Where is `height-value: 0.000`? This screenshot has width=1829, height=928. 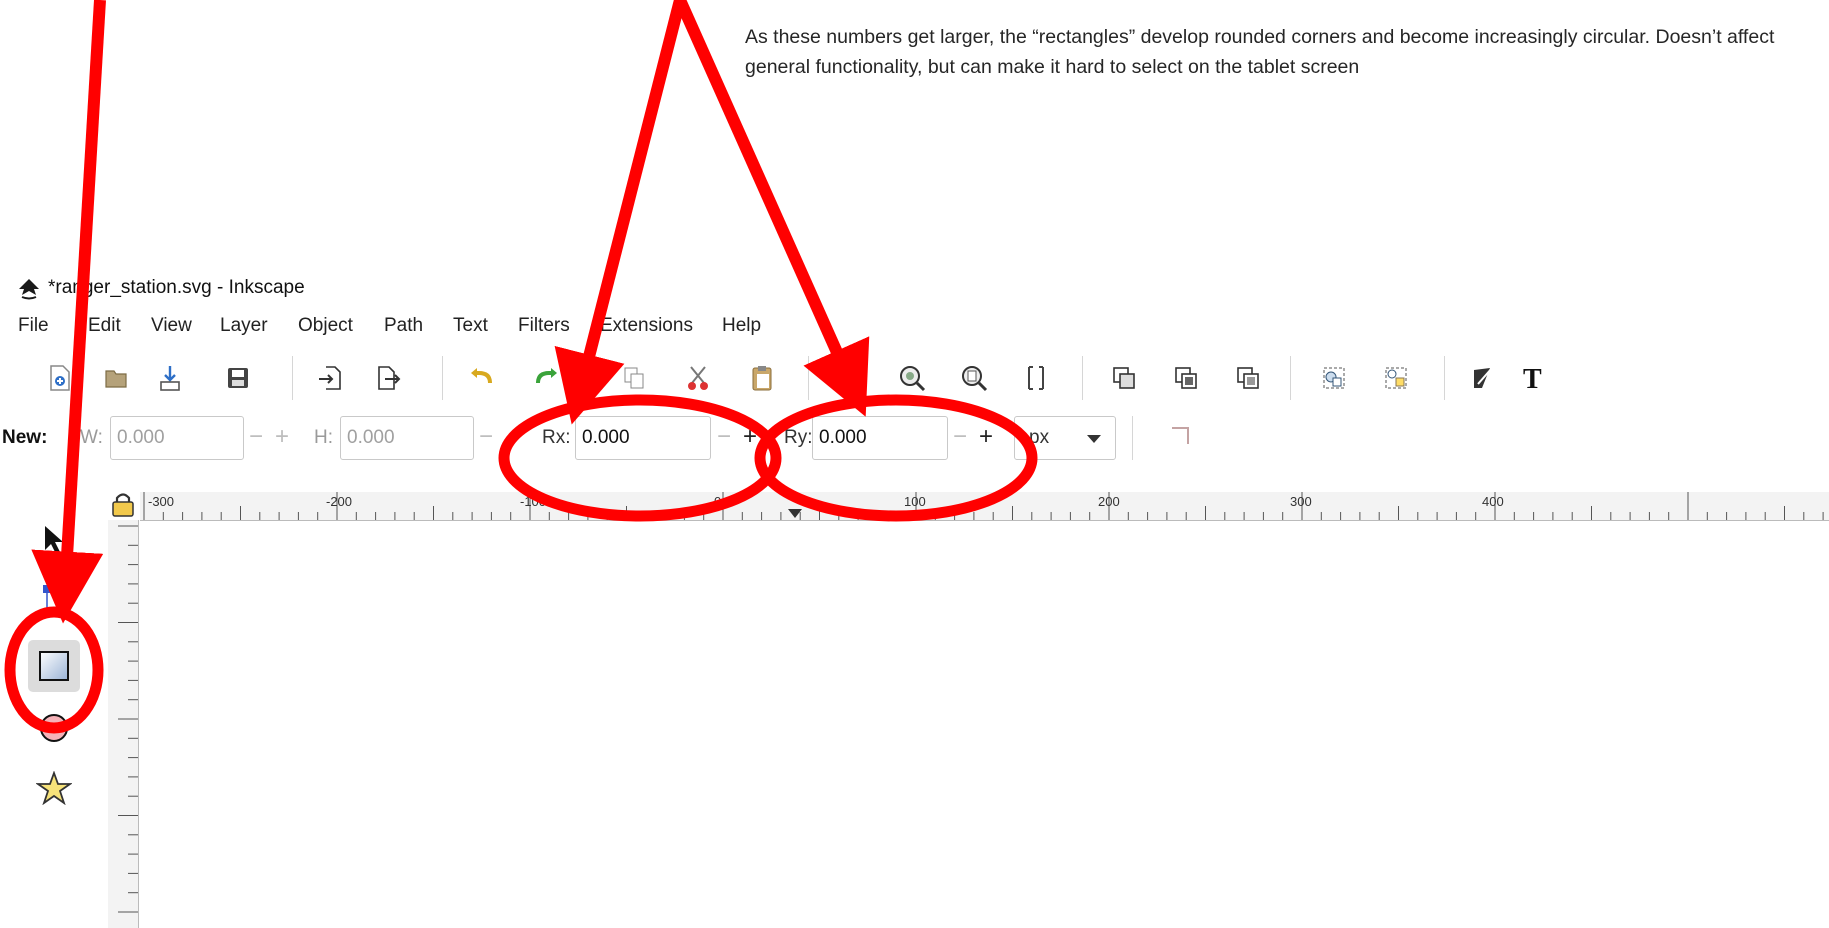
height-value: 0.000 is located at coordinates (371, 437).